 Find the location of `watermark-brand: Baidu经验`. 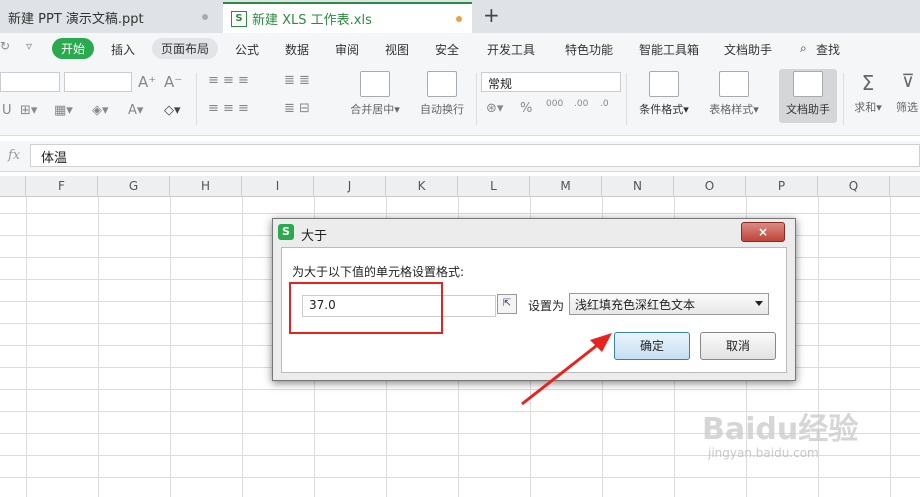

watermark-brand: Baidu经验 is located at coordinates (780, 429).